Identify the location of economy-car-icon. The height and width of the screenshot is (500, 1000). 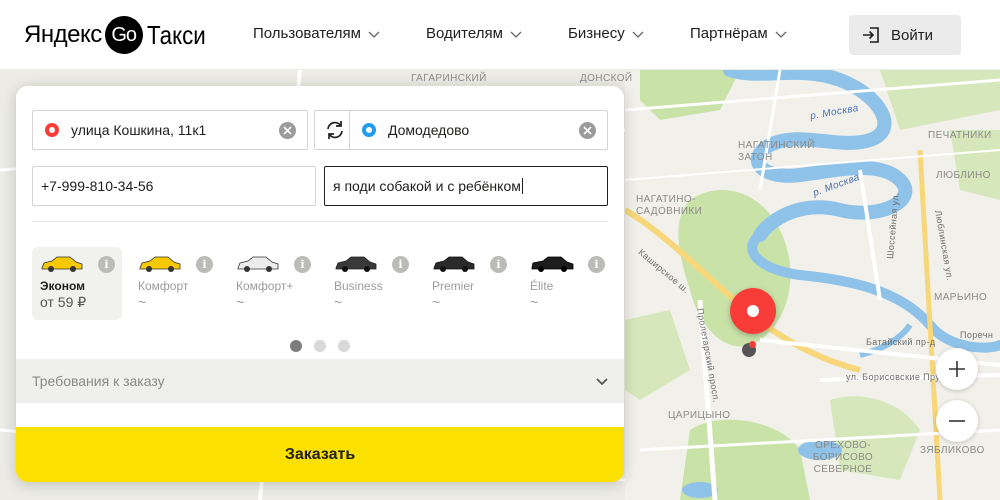
(62, 264).